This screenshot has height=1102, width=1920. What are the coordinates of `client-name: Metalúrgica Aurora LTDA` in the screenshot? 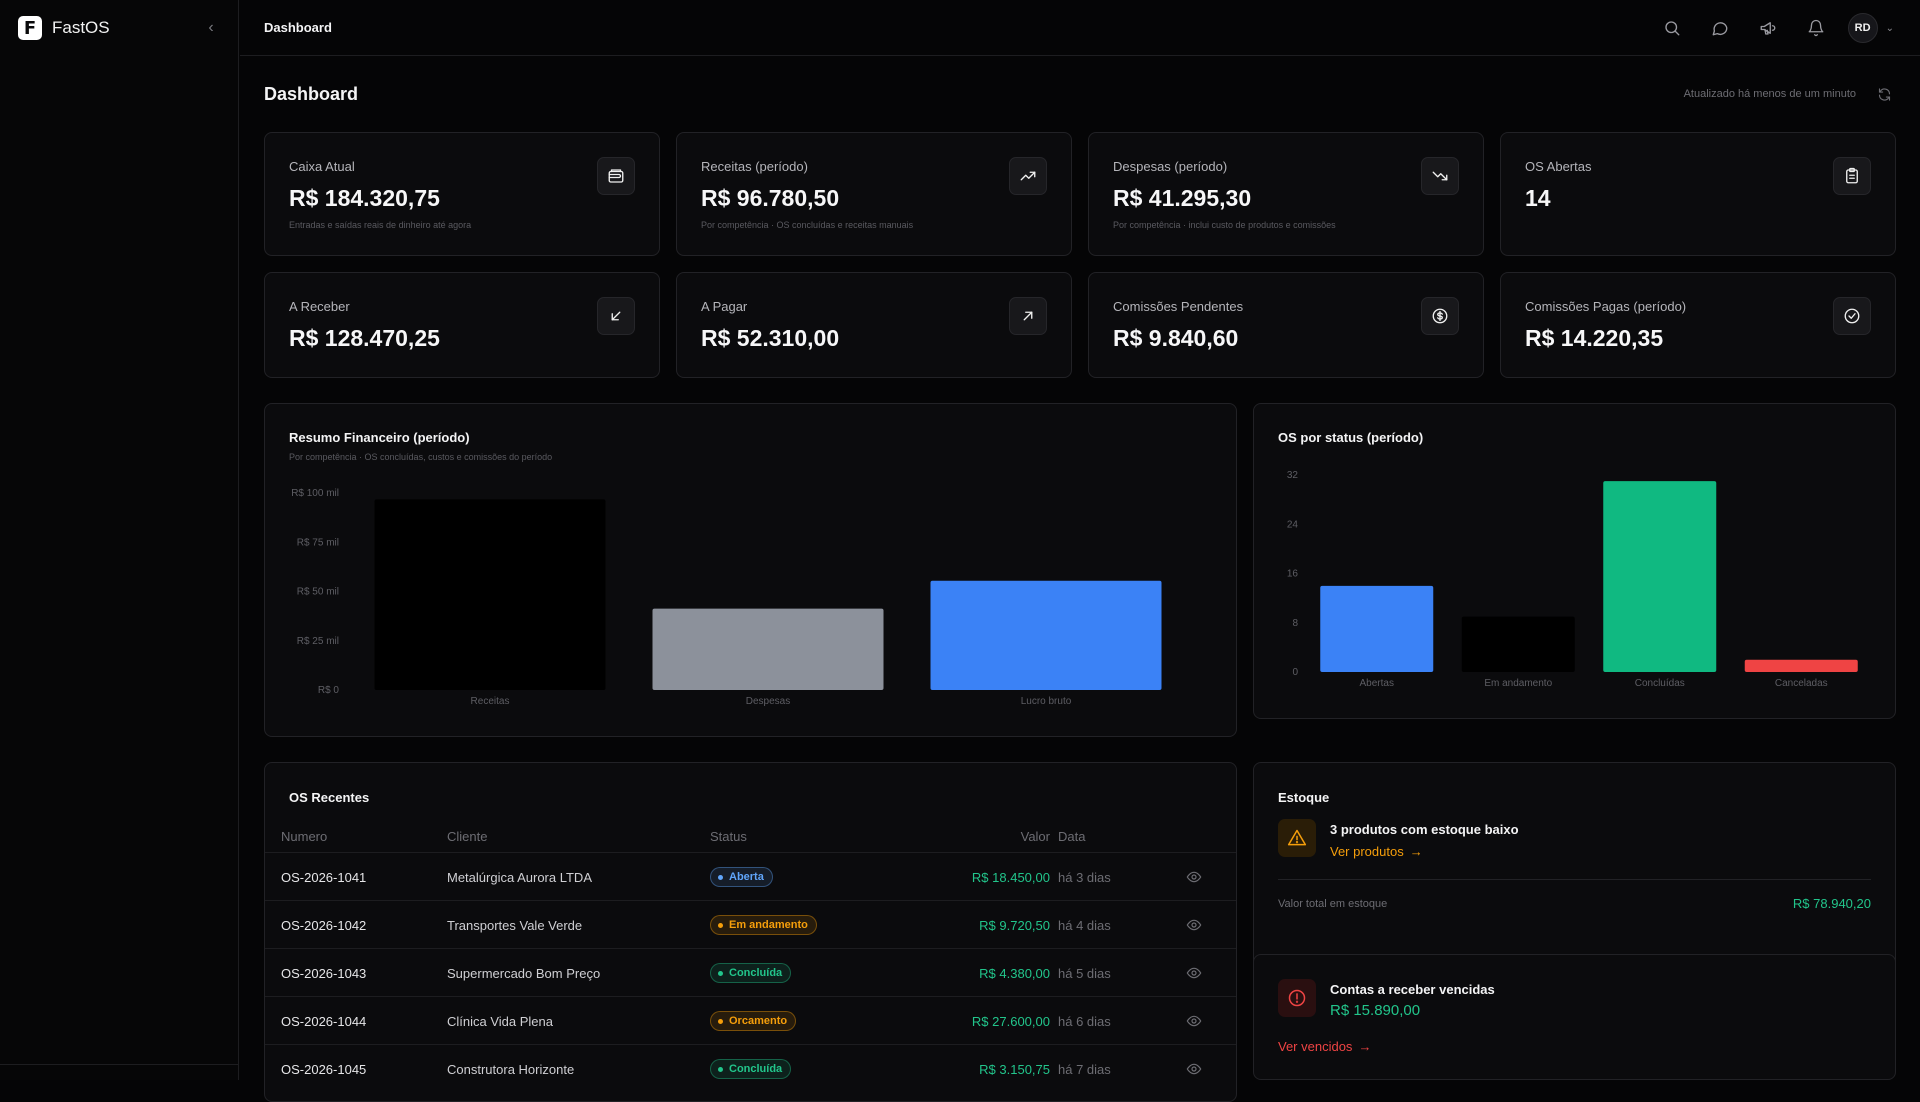 It's located at (519, 877).